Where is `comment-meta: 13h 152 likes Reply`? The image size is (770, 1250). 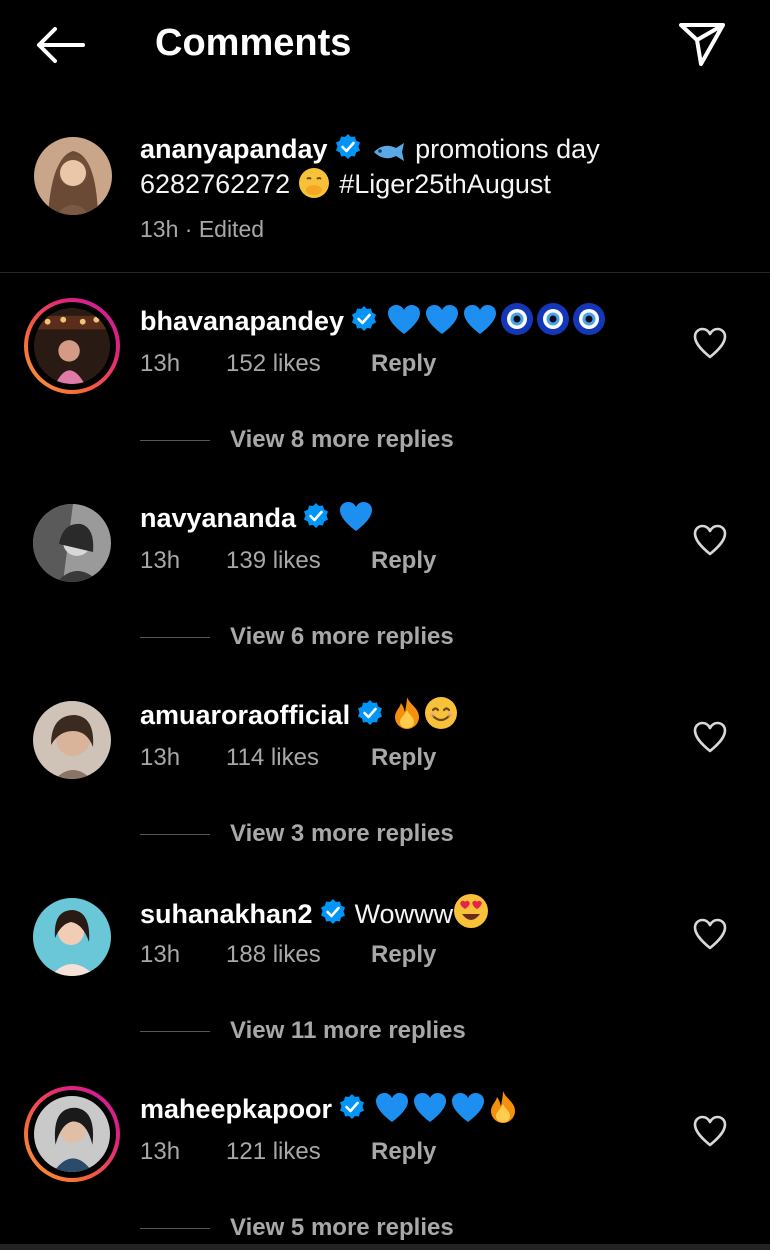 comment-meta: 13h 152 likes Reply is located at coordinates (288, 364).